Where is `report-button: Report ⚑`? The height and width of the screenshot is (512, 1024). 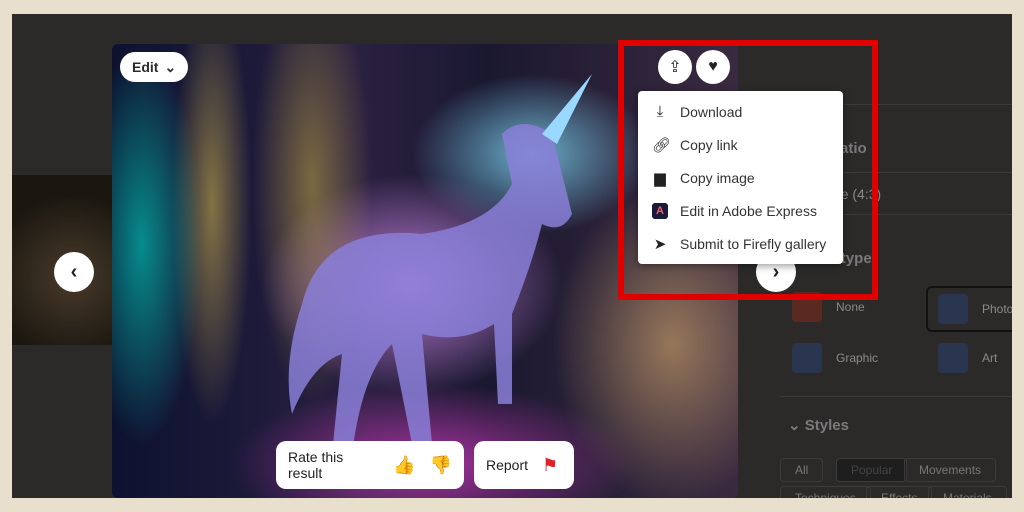 report-button: Report ⚑ is located at coordinates (524, 465).